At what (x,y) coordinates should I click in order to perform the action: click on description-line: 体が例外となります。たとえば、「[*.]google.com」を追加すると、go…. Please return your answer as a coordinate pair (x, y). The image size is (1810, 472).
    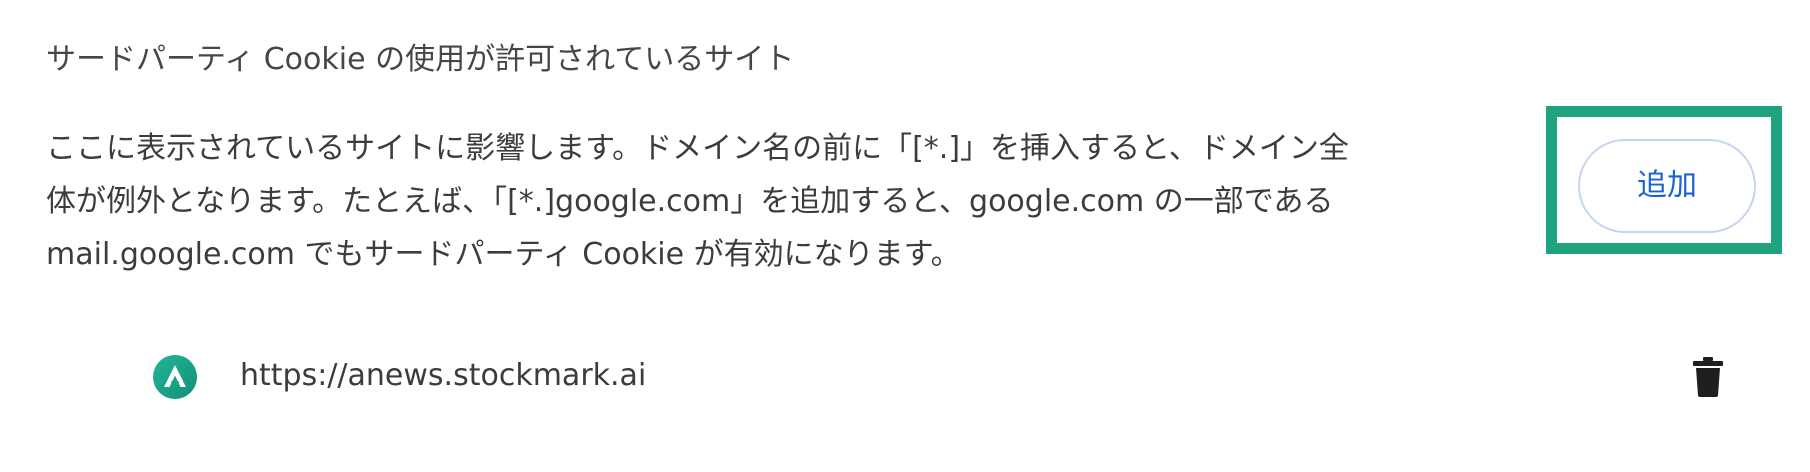
    Looking at the image, I should click on (690, 201).